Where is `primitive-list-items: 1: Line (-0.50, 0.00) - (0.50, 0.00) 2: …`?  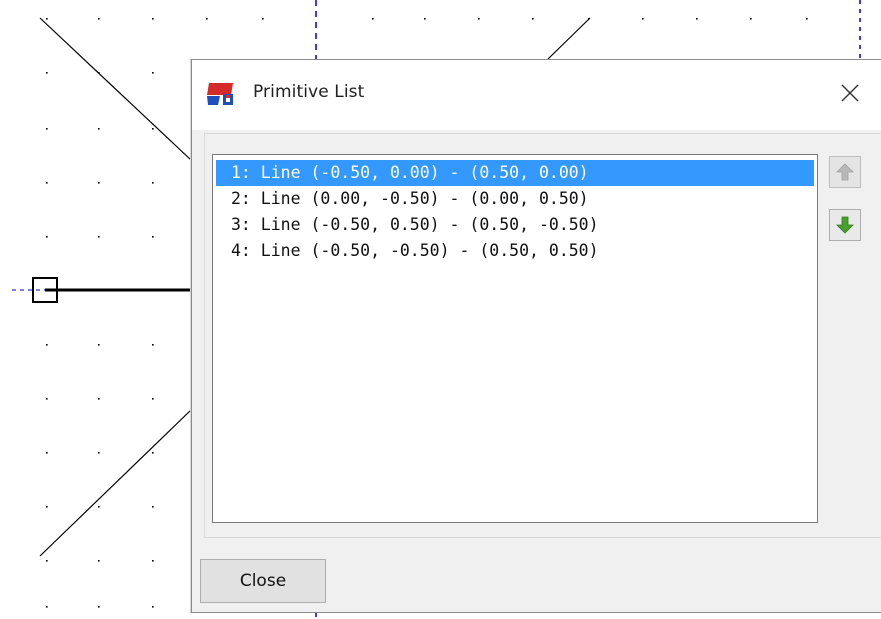
primitive-list-items: 1: Line (-0.50, 0.00) - (0.50, 0.00) 2: … is located at coordinates (515, 213).